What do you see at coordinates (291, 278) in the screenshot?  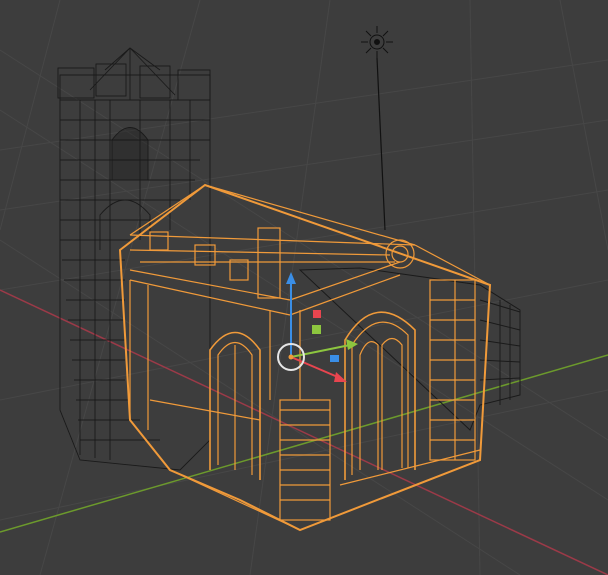 I see `gizmo-z-arrow` at bounding box center [291, 278].